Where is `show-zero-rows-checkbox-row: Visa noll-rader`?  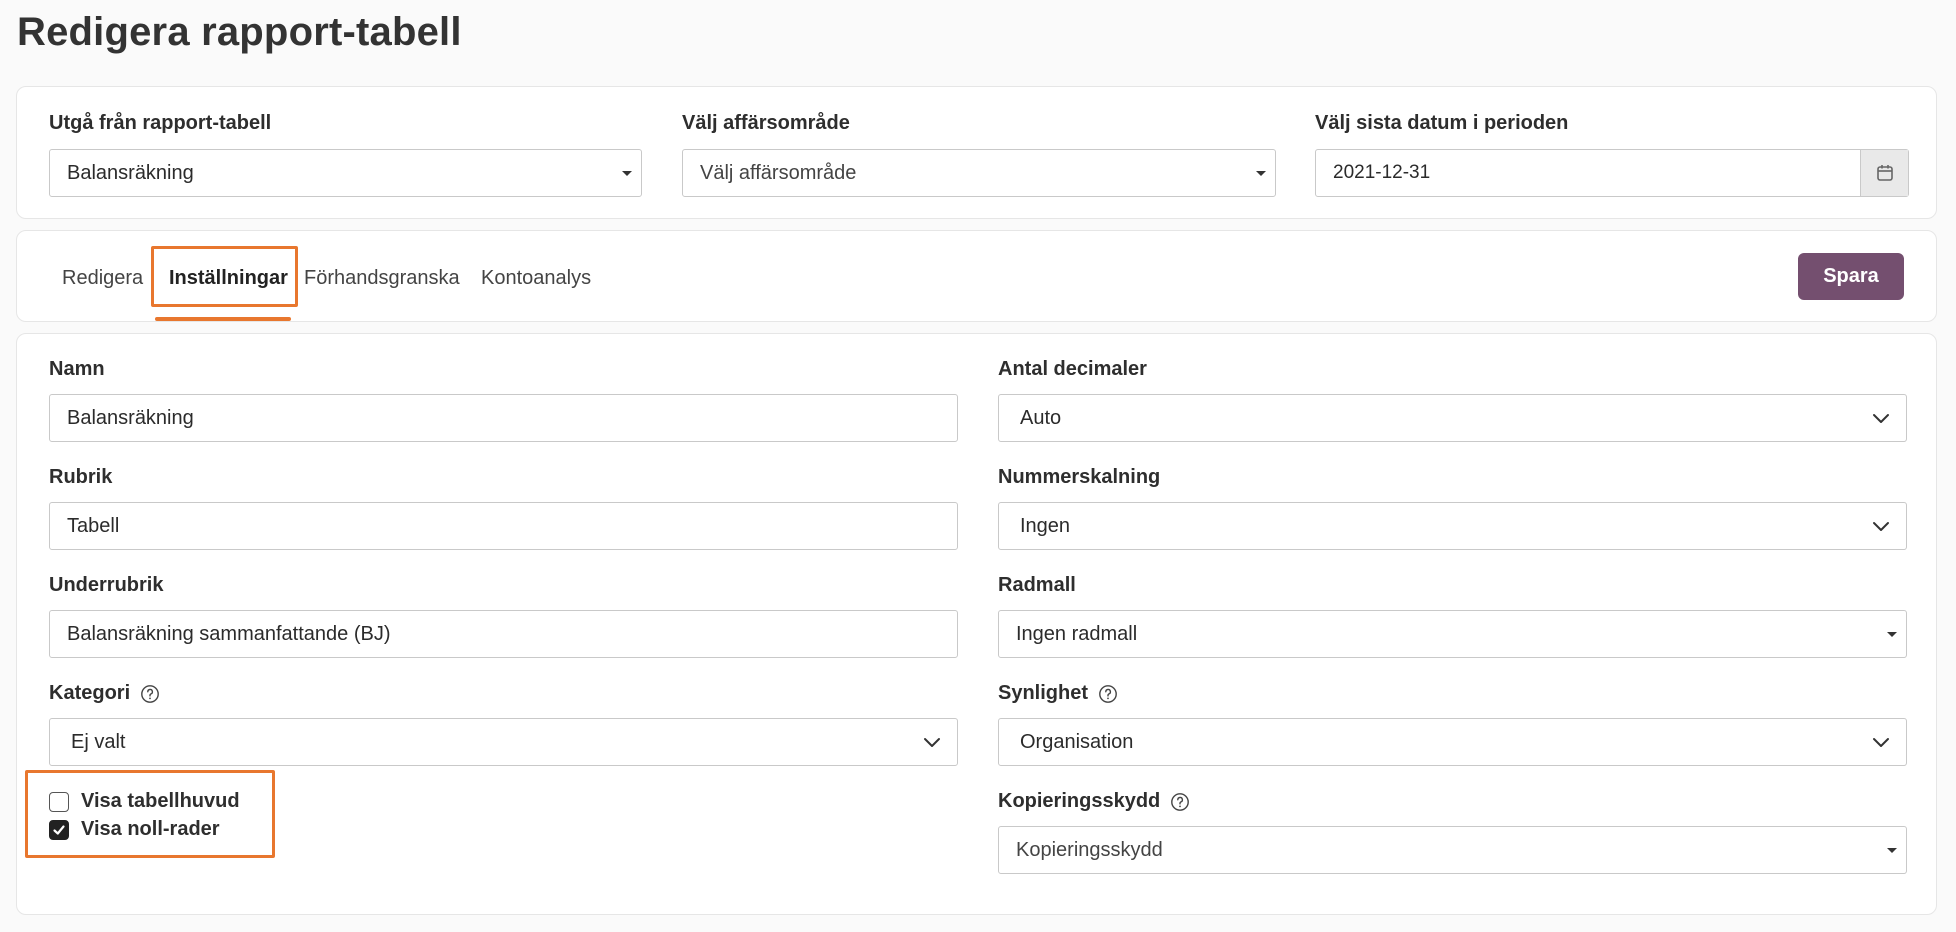
show-zero-rows-checkbox-row: Visa noll-rader is located at coordinates (134, 829).